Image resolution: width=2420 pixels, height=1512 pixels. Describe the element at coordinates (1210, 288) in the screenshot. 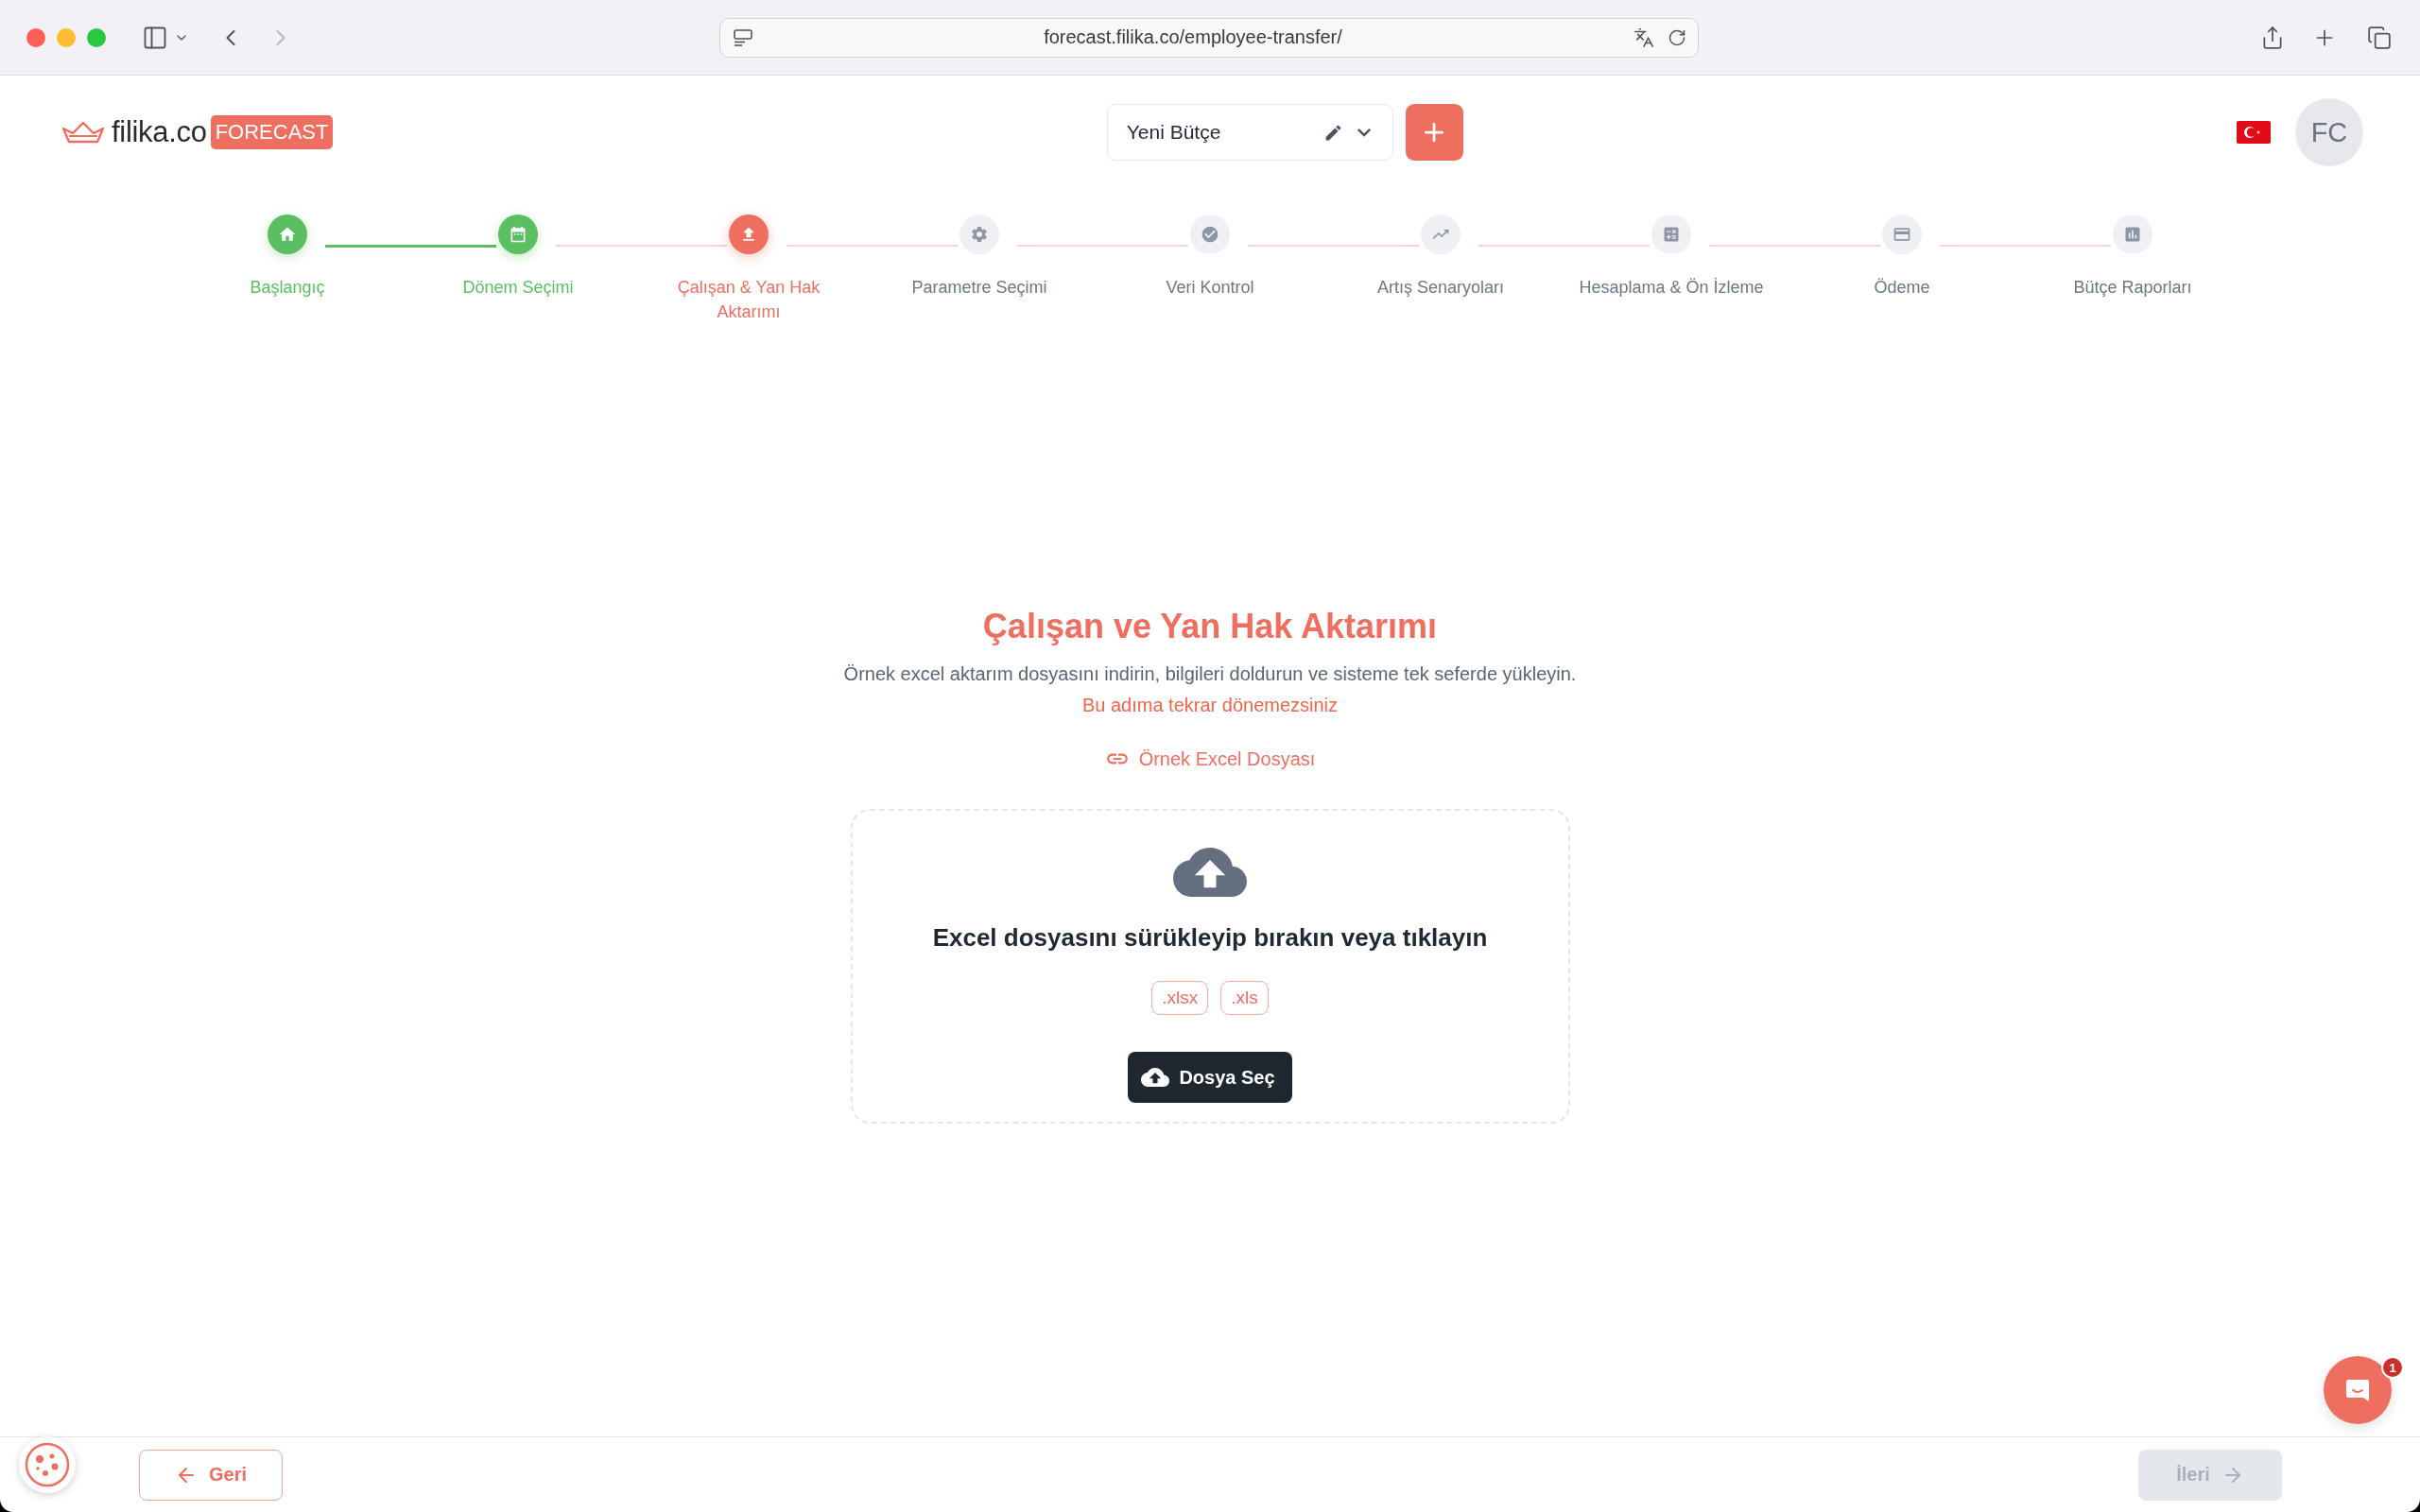

I see `step-label: Veri Kontrol` at that location.